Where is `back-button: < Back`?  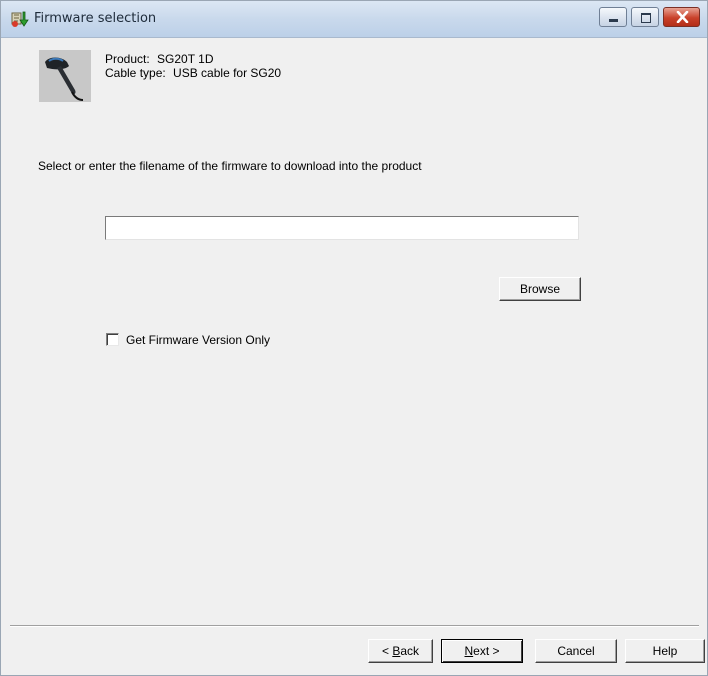 back-button: < Back is located at coordinates (400, 651).